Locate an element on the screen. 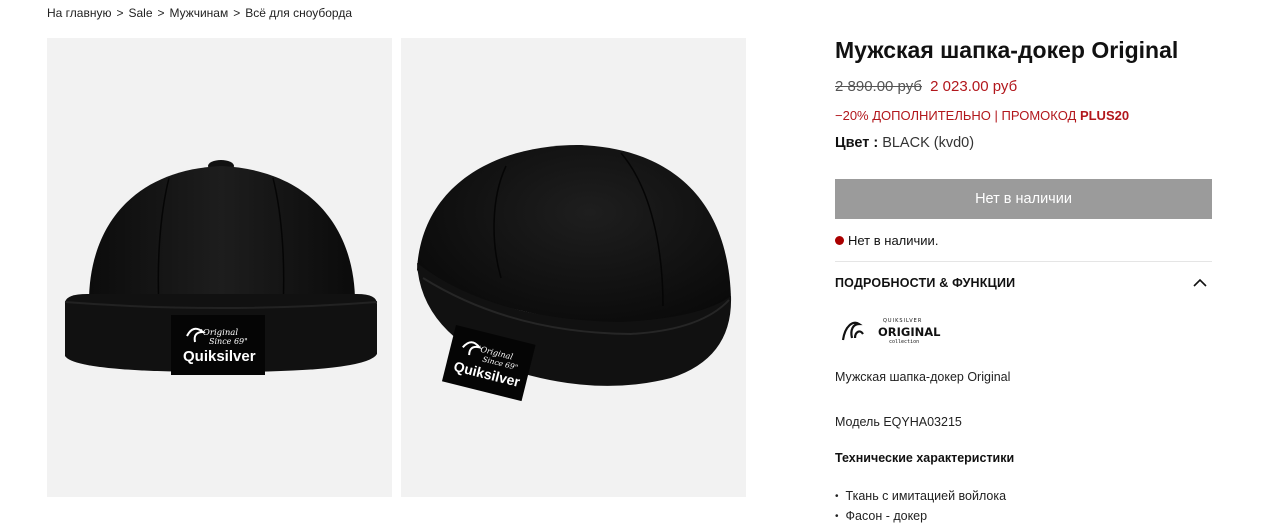 The image size is (1280, 526). price-new: 2 023.00 руб is located at coordinates (974, 86).